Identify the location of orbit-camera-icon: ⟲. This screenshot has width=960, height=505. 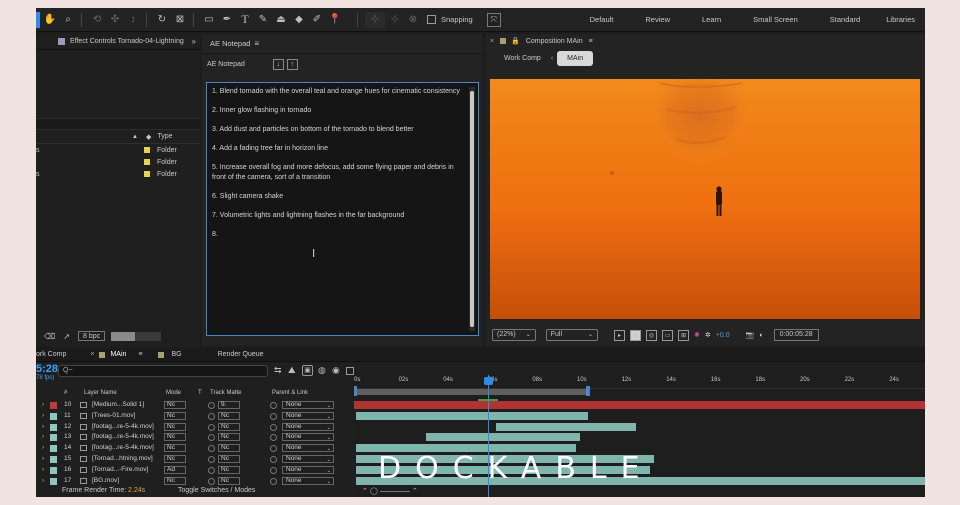
(97, 20).